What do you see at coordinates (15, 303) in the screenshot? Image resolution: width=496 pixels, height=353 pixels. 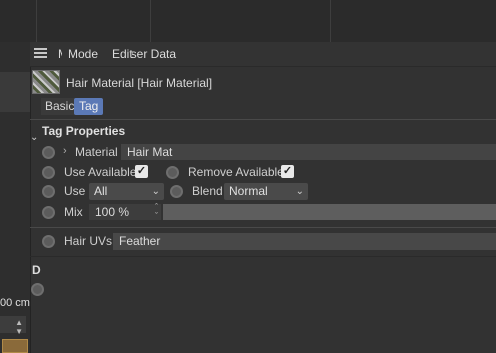 I see `left-panel-unit-value: 00 cm` at bounding box center [15, 303].